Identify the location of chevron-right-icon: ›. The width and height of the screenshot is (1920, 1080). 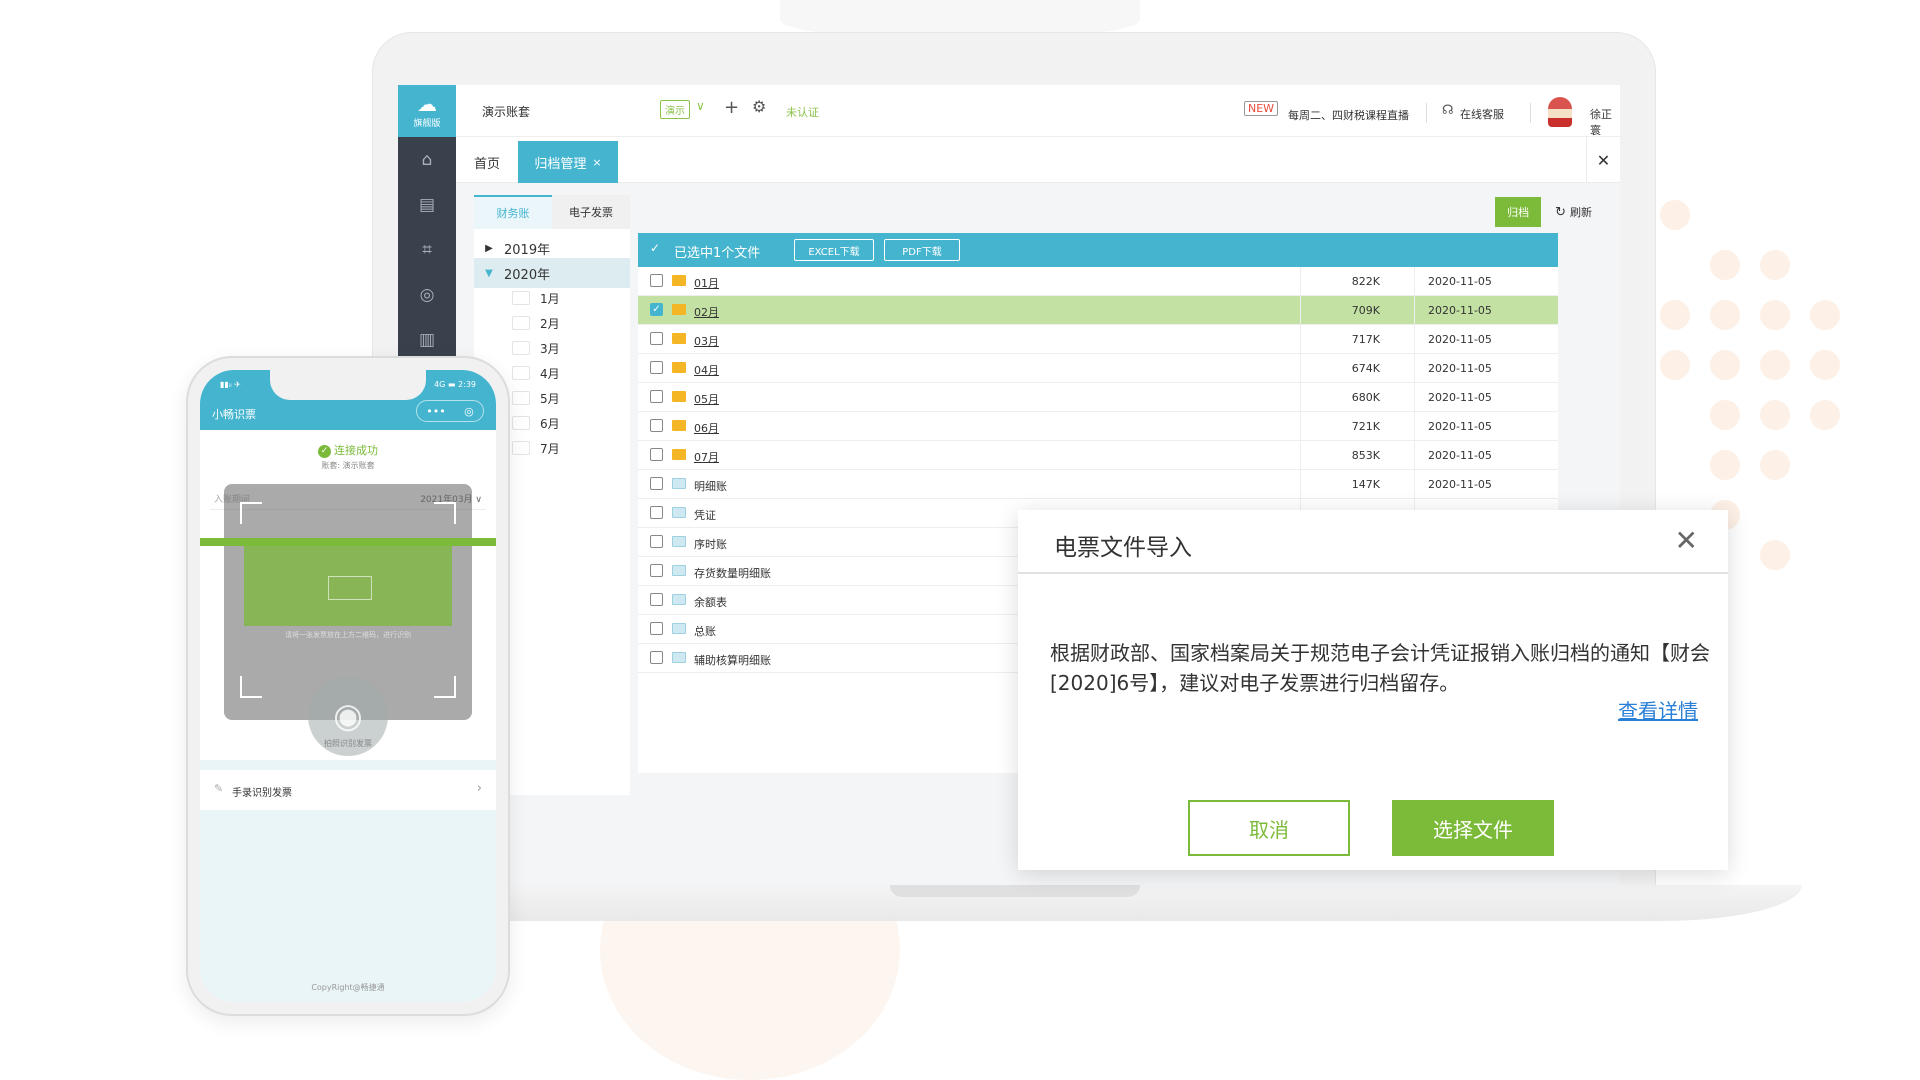
(479, 788).